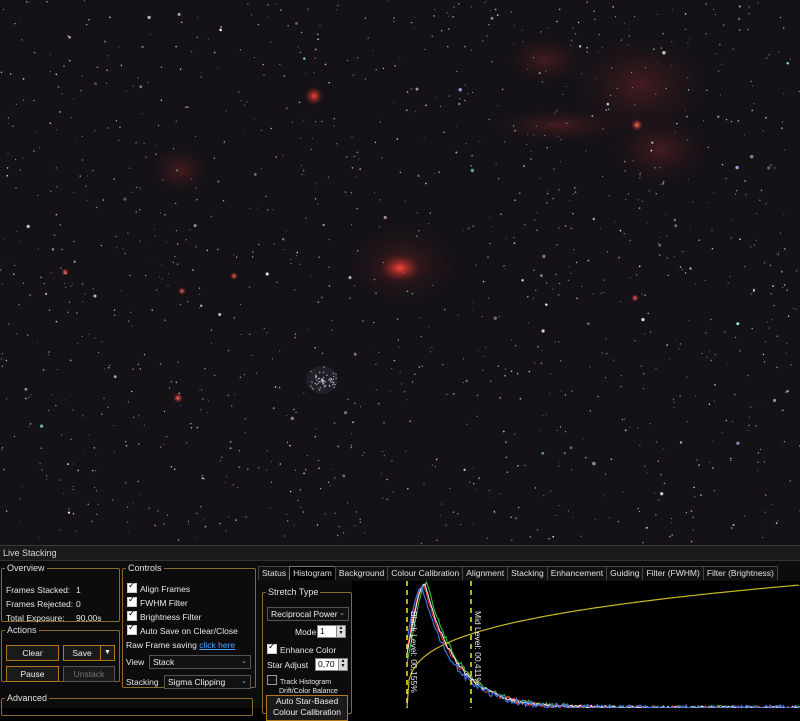 The width and height of the screenshot is (800, 721). Describe the element at coordinates (78, 590) in the screenshot. I see `frames-stacked-value: 1` at that location.